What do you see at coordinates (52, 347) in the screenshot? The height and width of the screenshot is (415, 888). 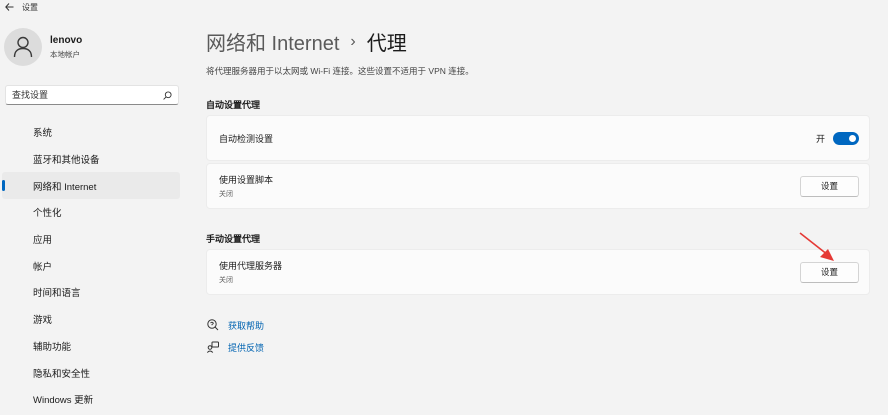 I see `sidebar-item-label: 辅助功能` at bounding box center [52, 347].